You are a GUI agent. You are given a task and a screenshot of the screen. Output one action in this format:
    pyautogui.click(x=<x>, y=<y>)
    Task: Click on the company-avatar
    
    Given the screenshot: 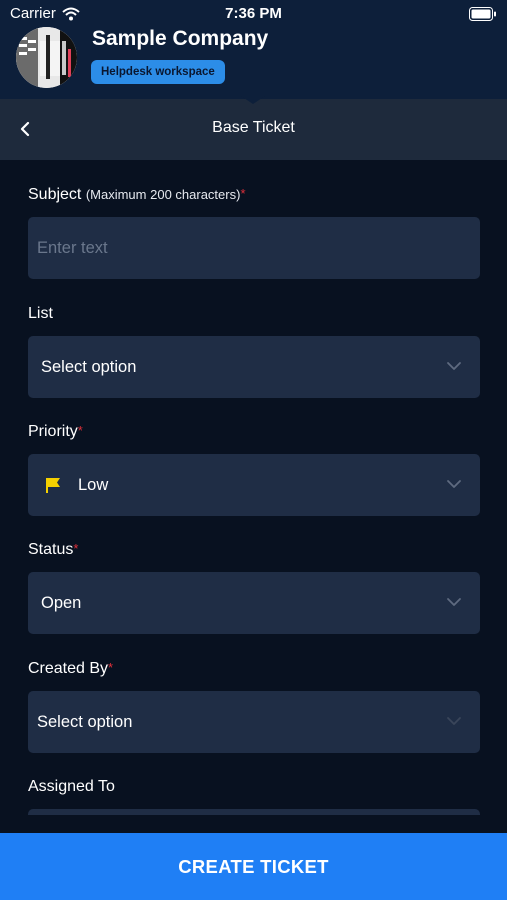 What is the action you would take?
    pyautogui.click(x=46, y=57)
    